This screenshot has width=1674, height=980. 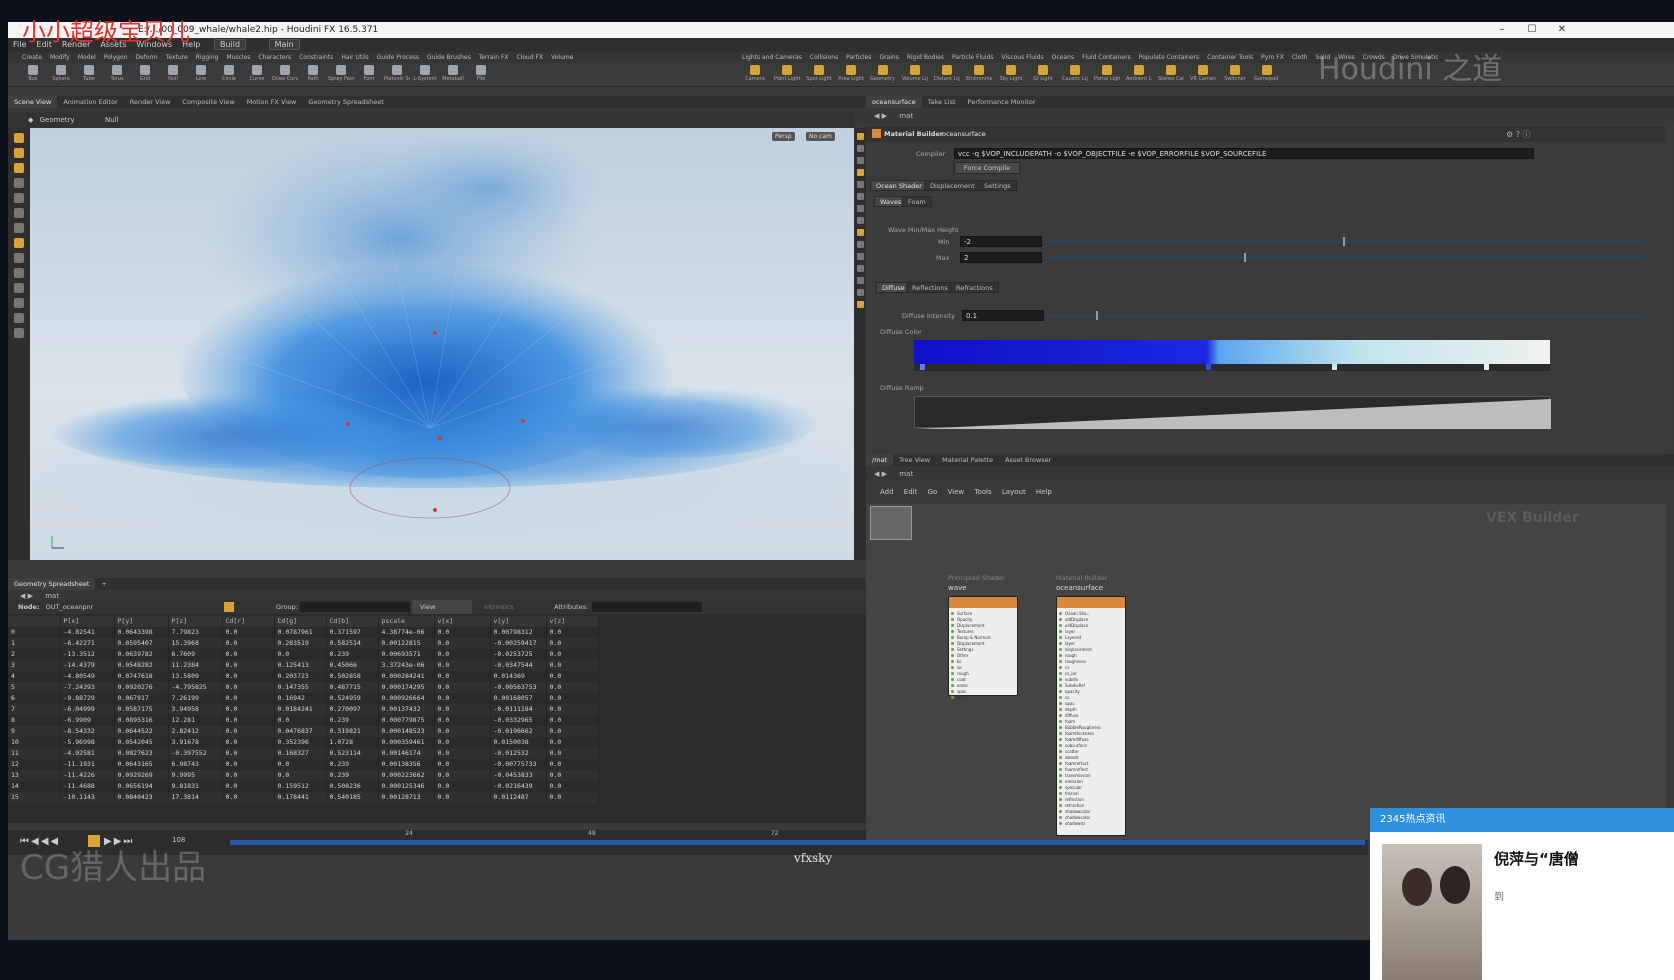 What do you see at coordinates (1091, 619) in the screenshot?
I see `node-port: oldDisplace` at bounding box center [1091, 619].